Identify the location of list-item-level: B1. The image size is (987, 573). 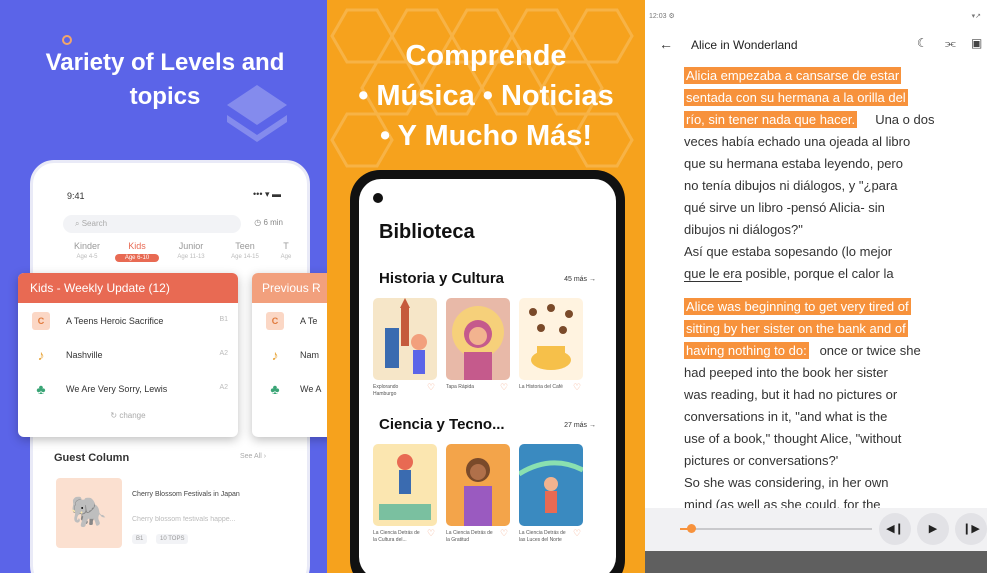
(223, 319).